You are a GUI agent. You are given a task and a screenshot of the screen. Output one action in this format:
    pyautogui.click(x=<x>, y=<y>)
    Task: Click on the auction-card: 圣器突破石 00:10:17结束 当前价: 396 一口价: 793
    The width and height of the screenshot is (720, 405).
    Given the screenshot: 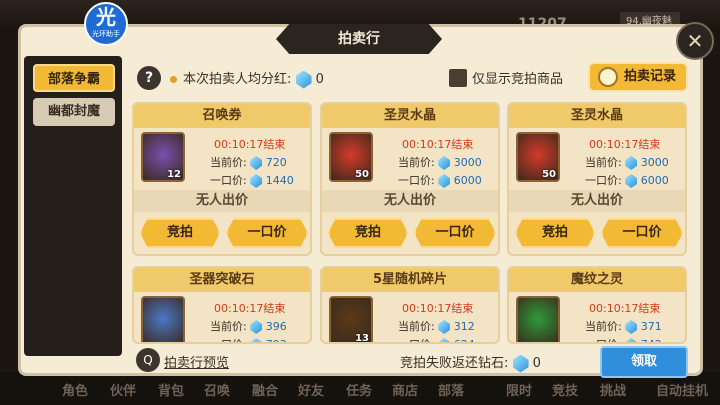 What is the action you would take?
    pyautogui.click(x=222, y=305)
    